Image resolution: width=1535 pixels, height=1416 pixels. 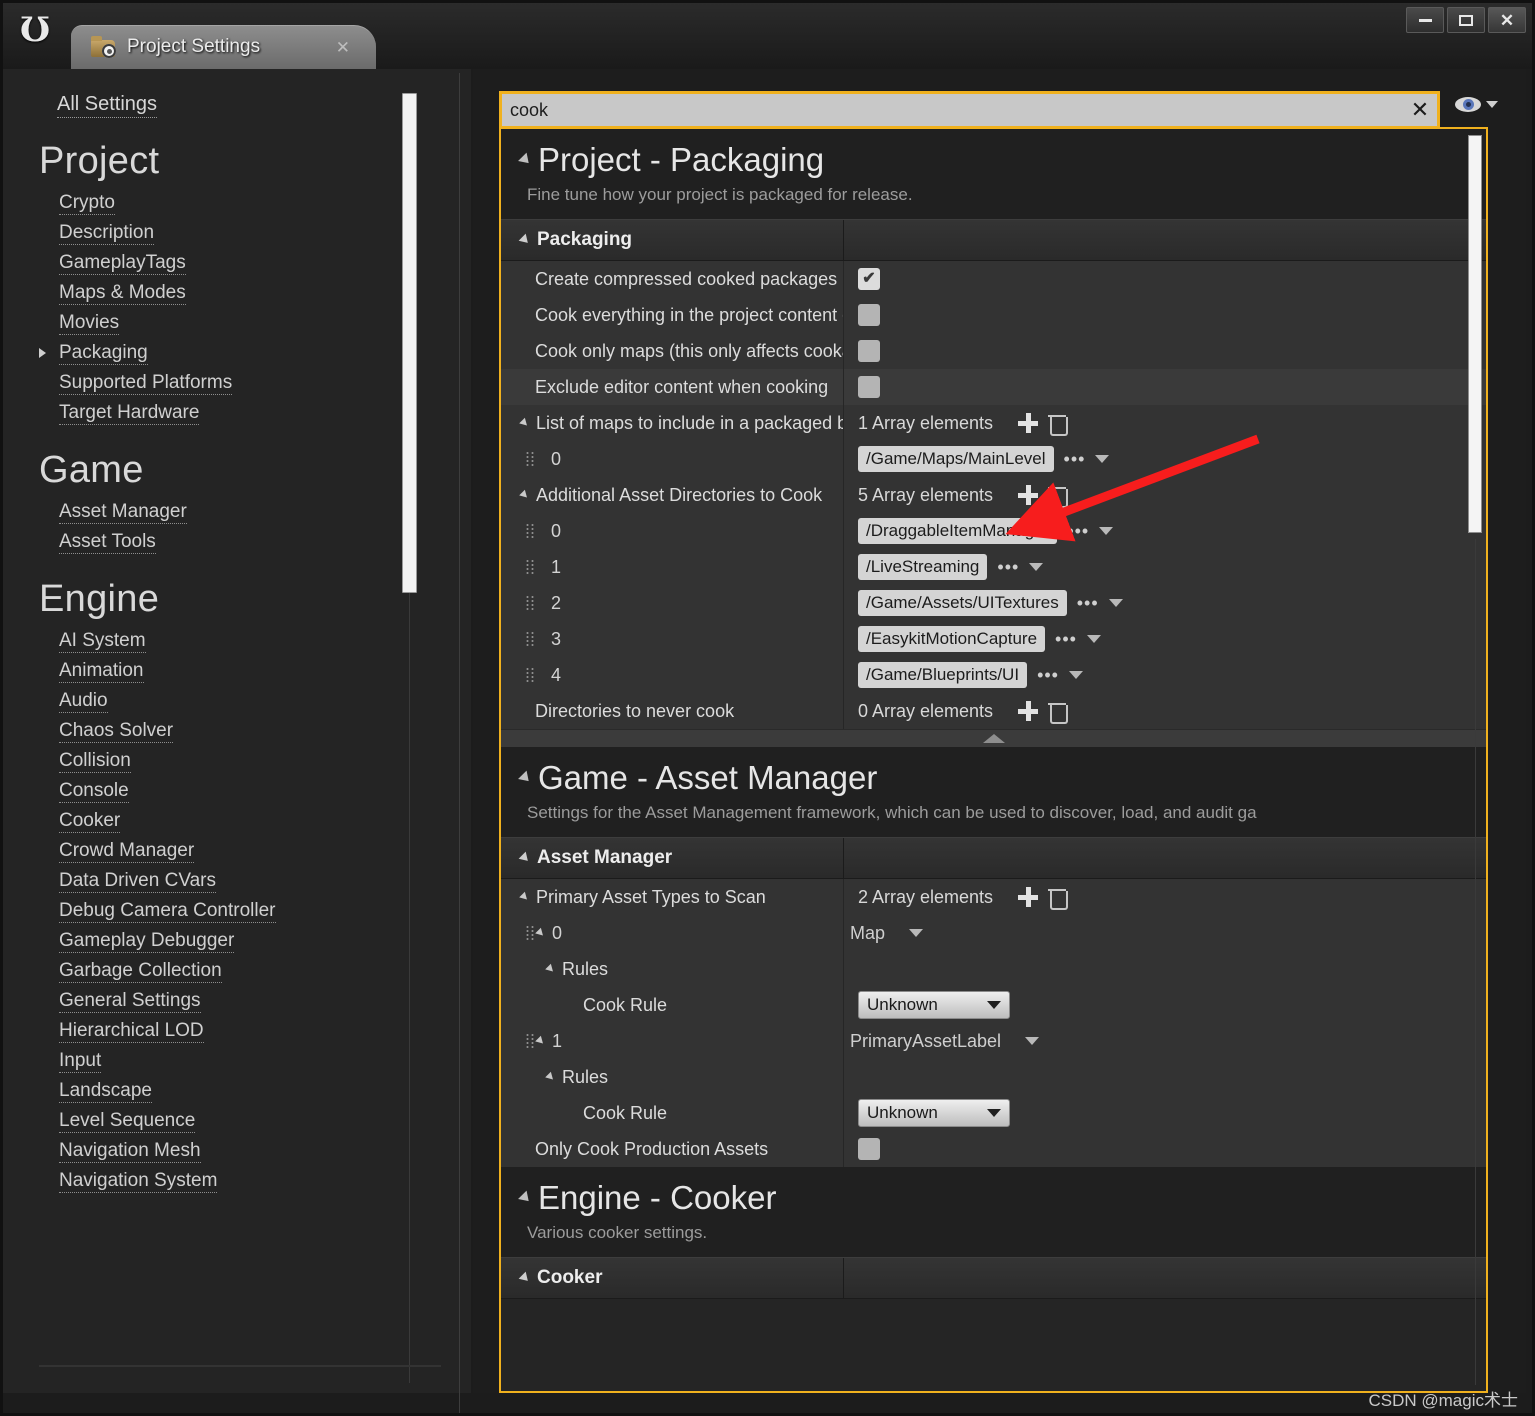 I want to click on path-value: /EasykitMotionCapture, so click(x=952, y=639).